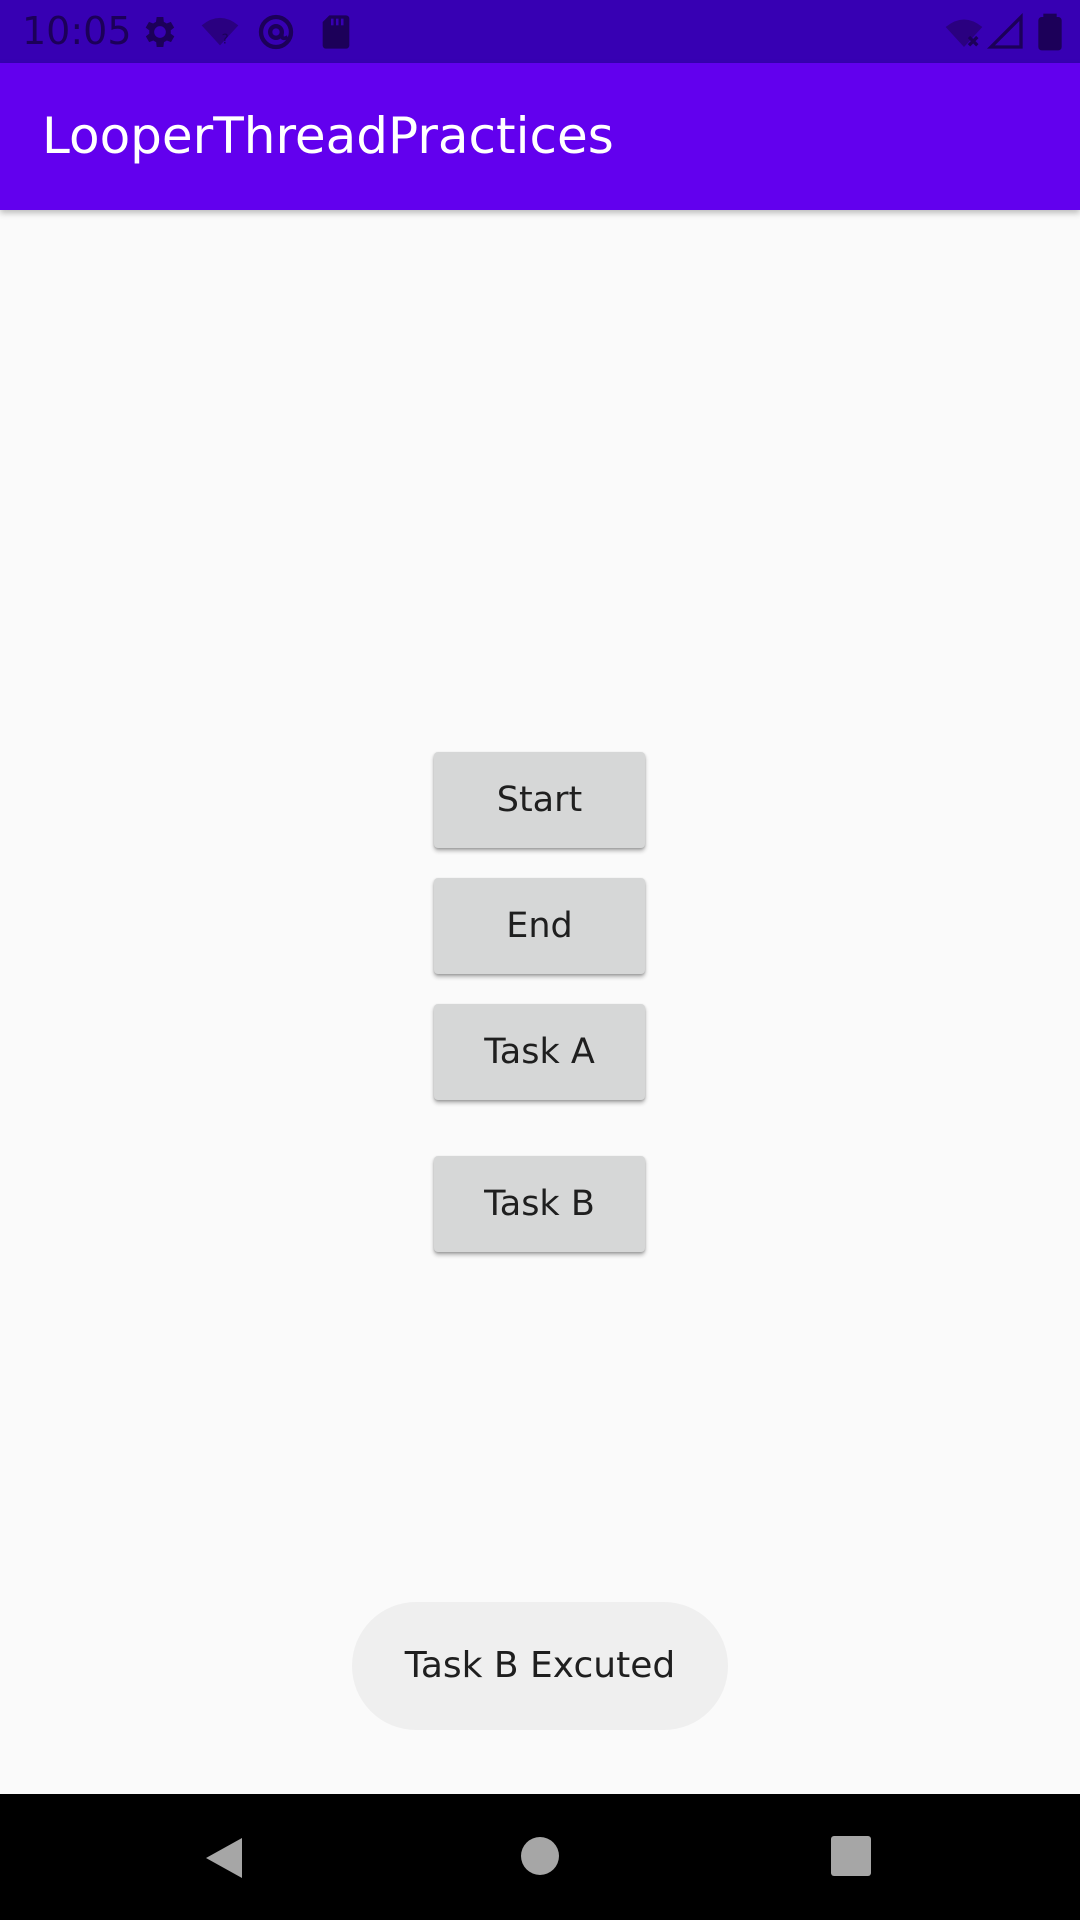  What do you see at coordinates (336, 32) in the screenshot?
I see `sd-card-icon` at bounding box center [336, 32].